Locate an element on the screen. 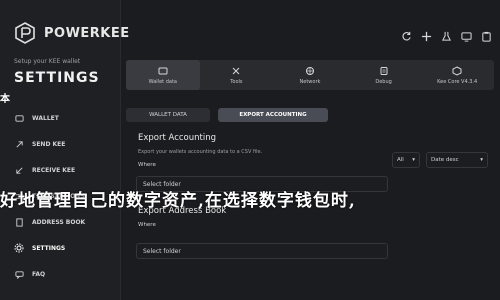 The image size is (500, 300). sort-select: Date desc ▾ is located at coordinates (457, 160).